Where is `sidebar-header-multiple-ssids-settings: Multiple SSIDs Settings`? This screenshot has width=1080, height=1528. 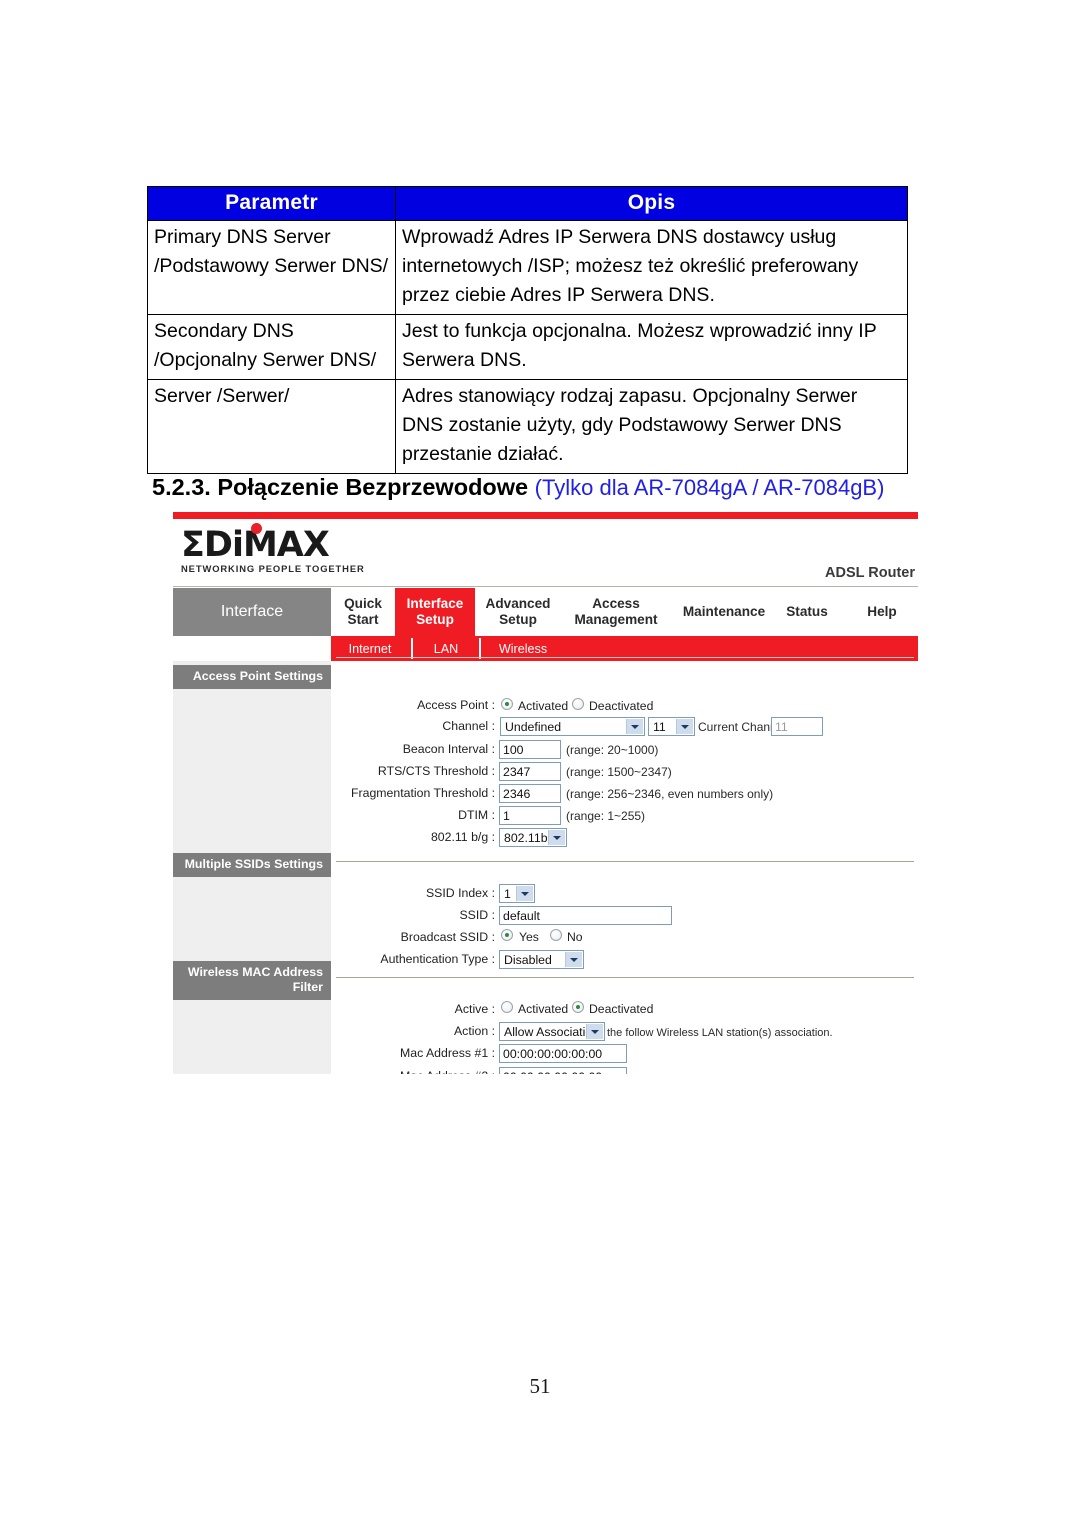 sidebar-header-multiple-ssids-settings: Multiple SSIDs Settings is located at coordinates (252, 865).